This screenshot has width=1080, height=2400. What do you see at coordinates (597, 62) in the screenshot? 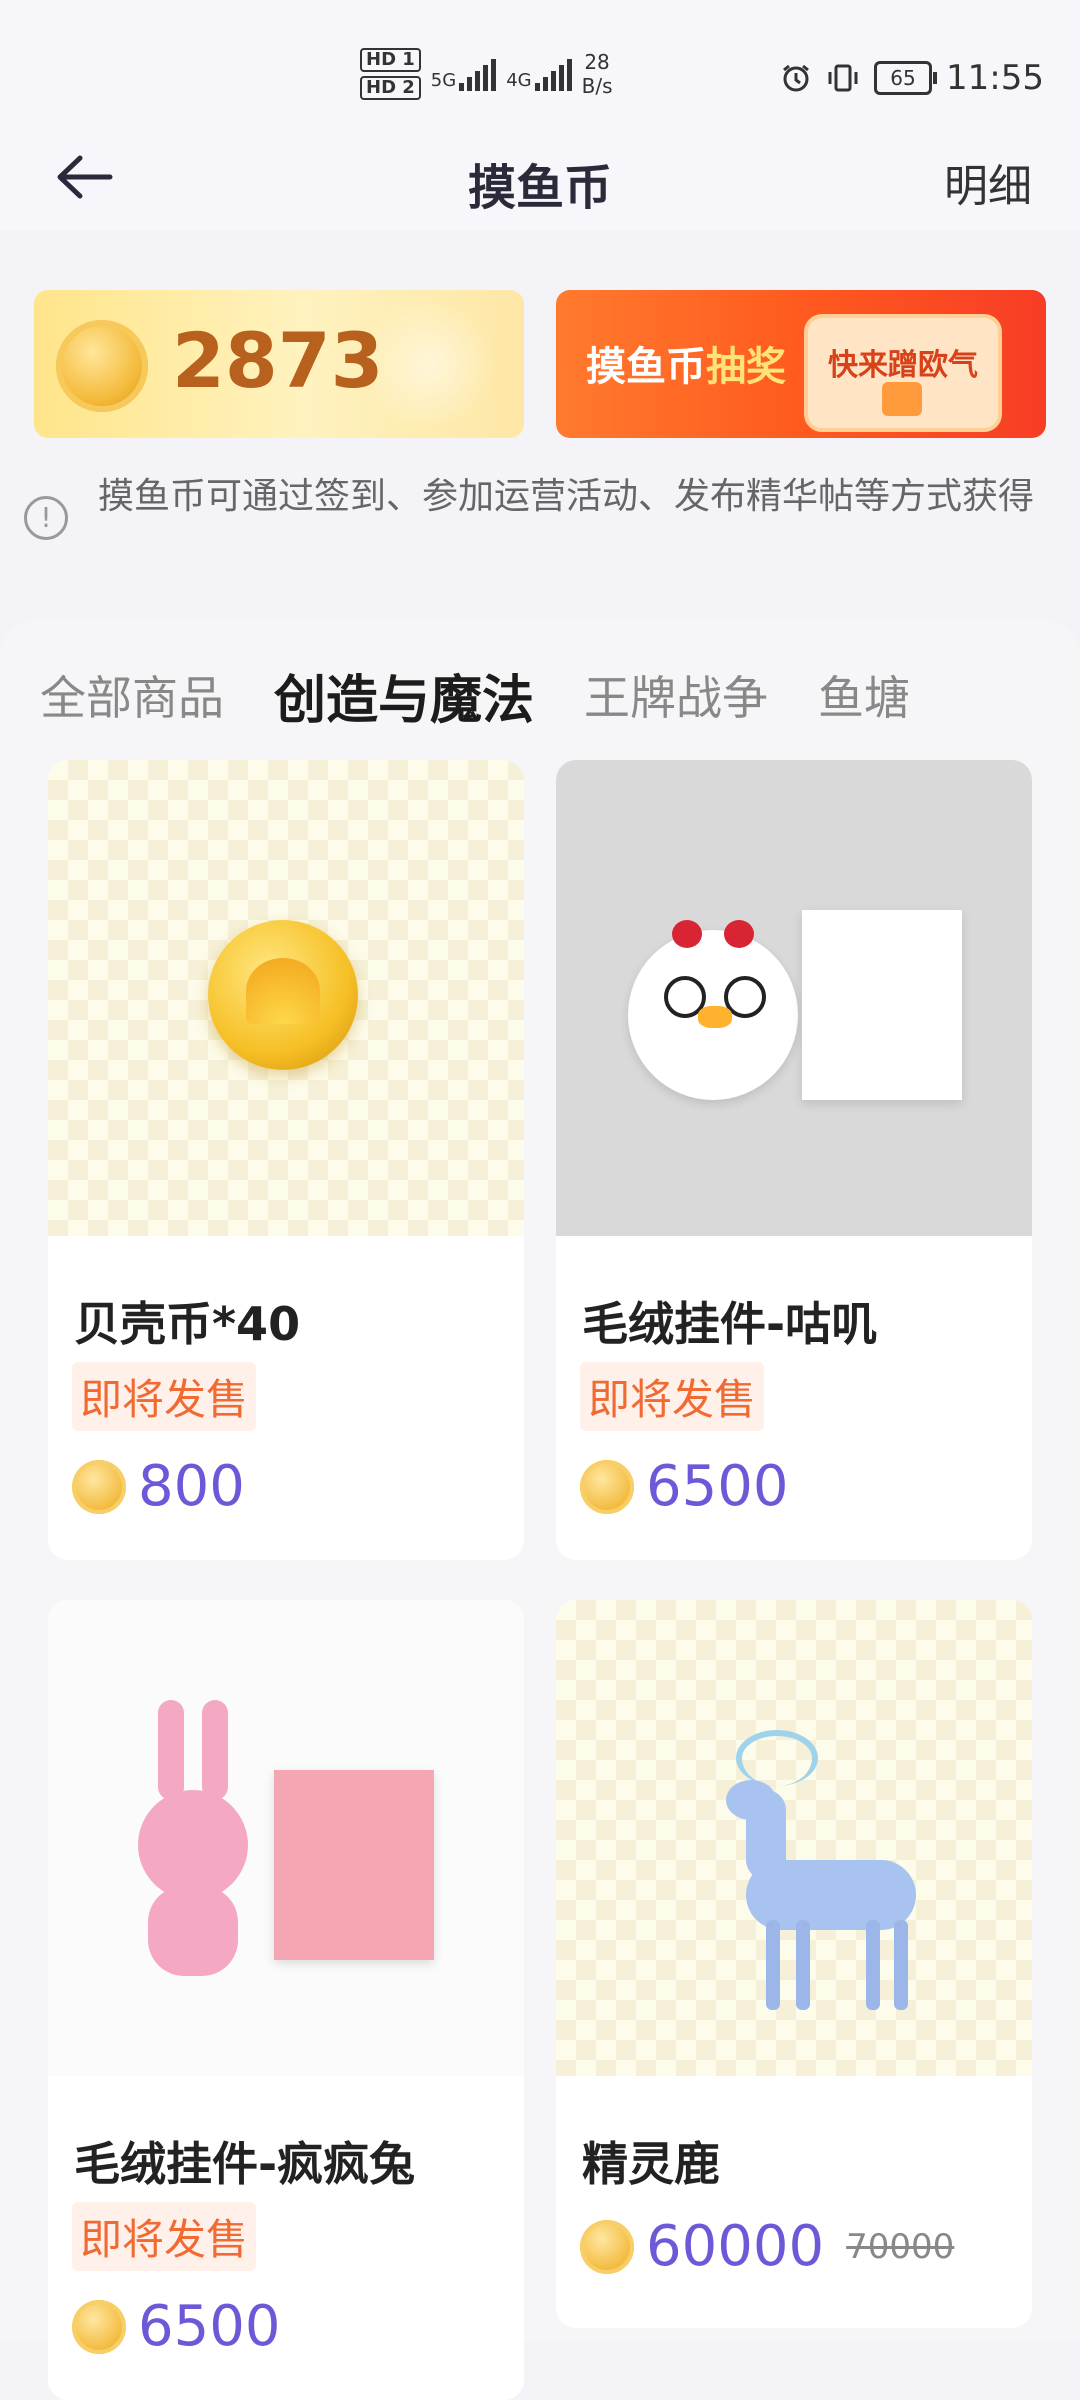
I see `speed-value: 28` at bounding box center [597, 62].